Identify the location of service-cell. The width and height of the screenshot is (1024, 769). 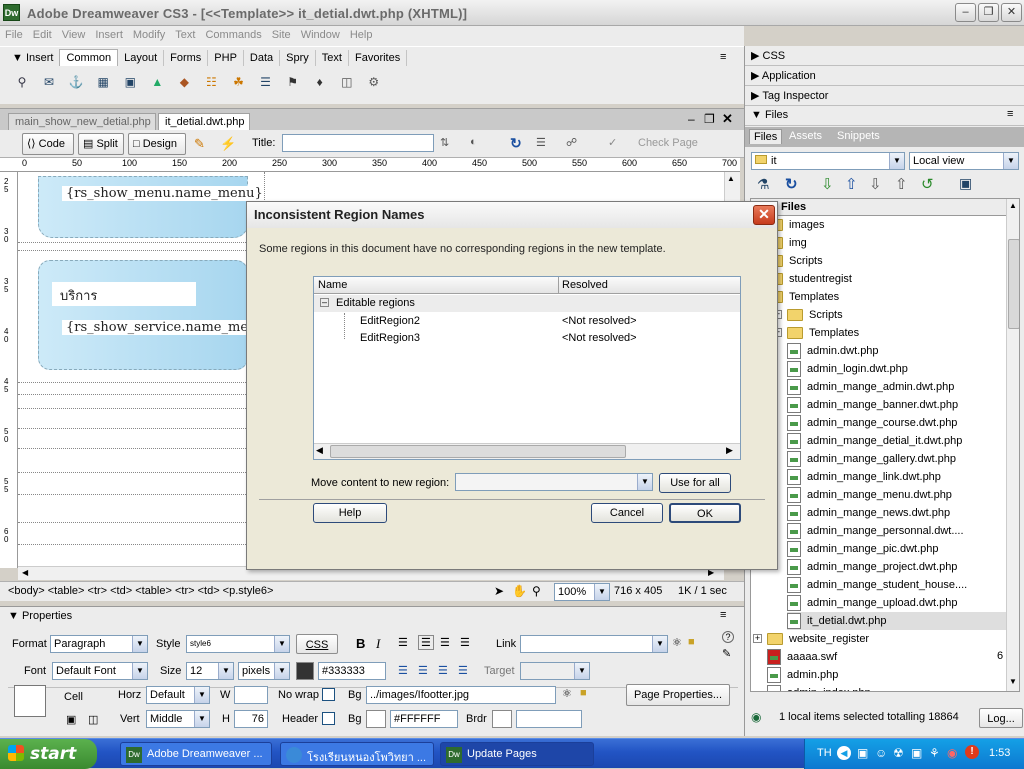
(143, 315).